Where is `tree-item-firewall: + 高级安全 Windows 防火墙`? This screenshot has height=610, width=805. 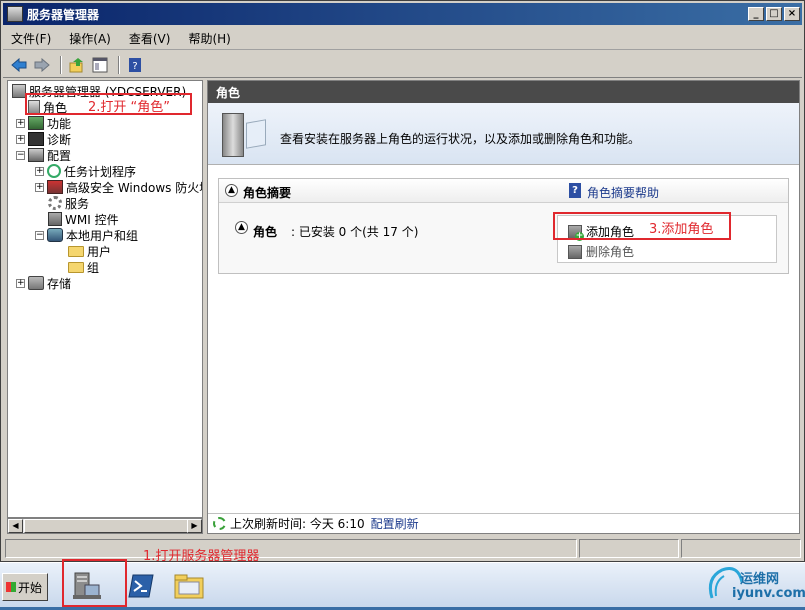
tree-item-firewall: + 高级安全 Windows 防火墙 is located at coordinates (119, 187).